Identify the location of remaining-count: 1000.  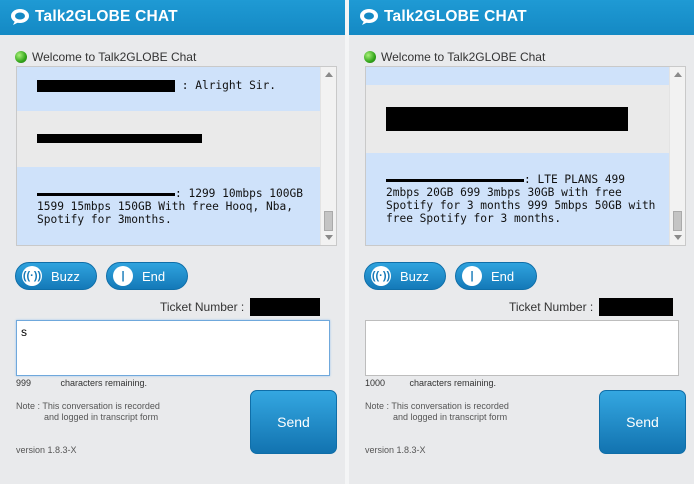
(375, 383).